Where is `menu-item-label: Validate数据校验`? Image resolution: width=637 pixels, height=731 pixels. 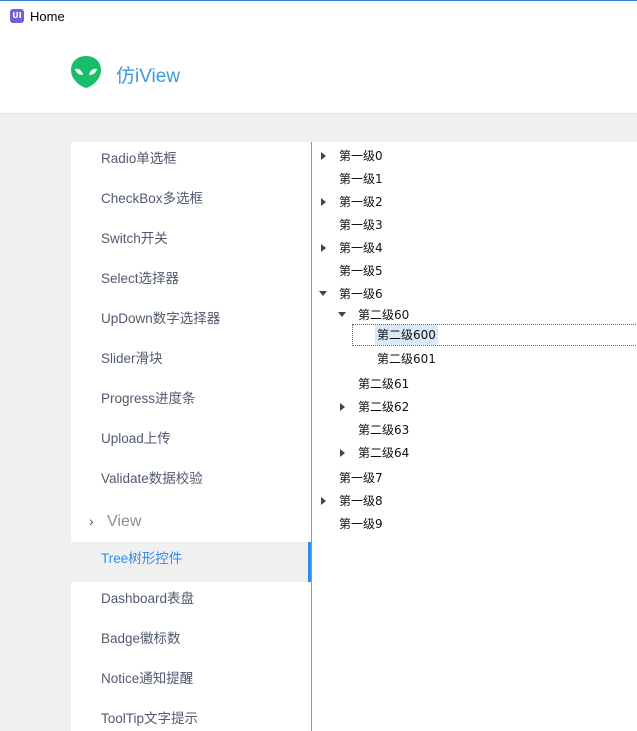 menu-item-label: Validate数据校验 is located at coordinates (152, 478).